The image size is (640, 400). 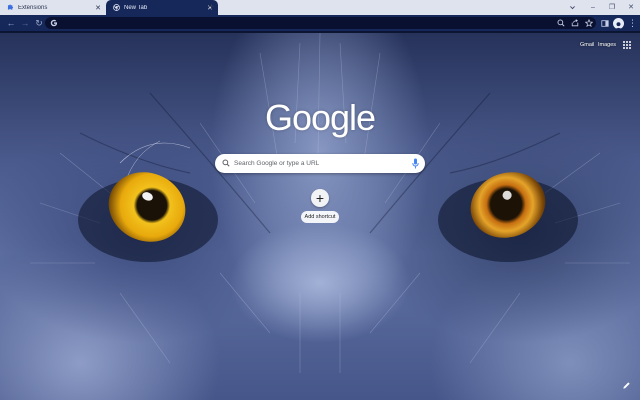 I want to click on new-tab-button: +, so click(x=211, y=7).